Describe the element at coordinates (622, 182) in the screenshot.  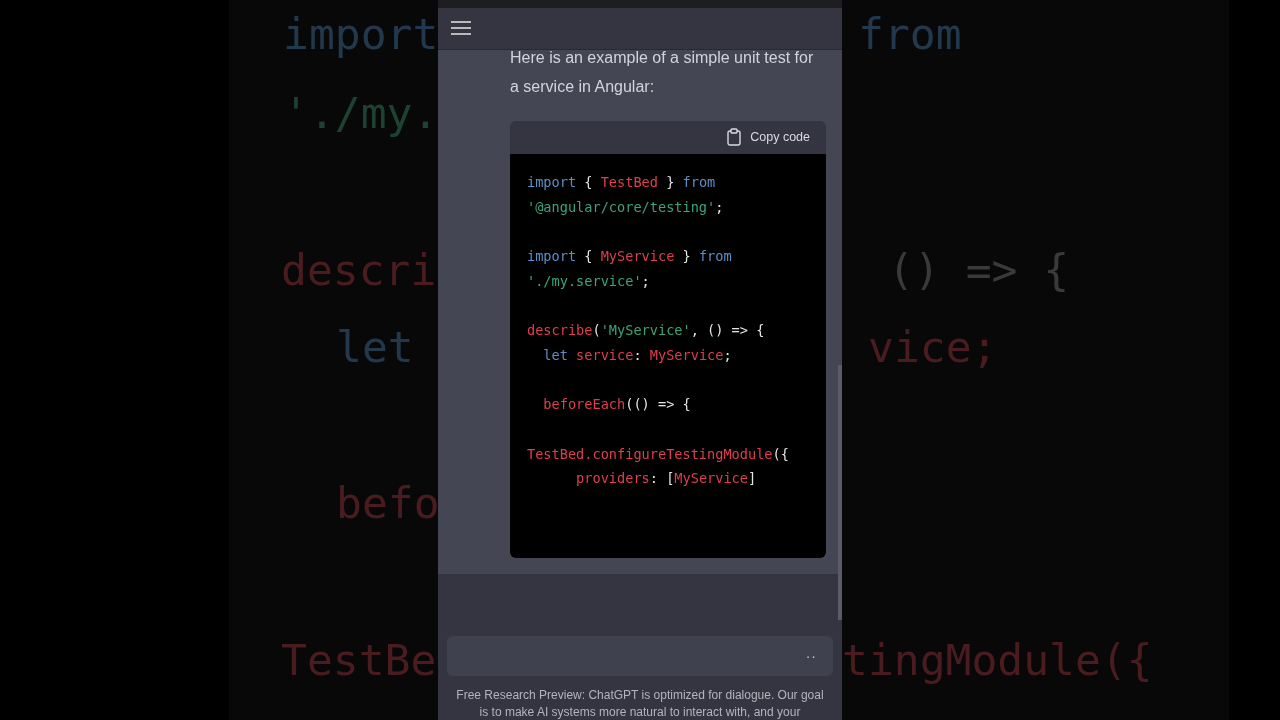
I see `code-line: import { TestBed } from` at that location.